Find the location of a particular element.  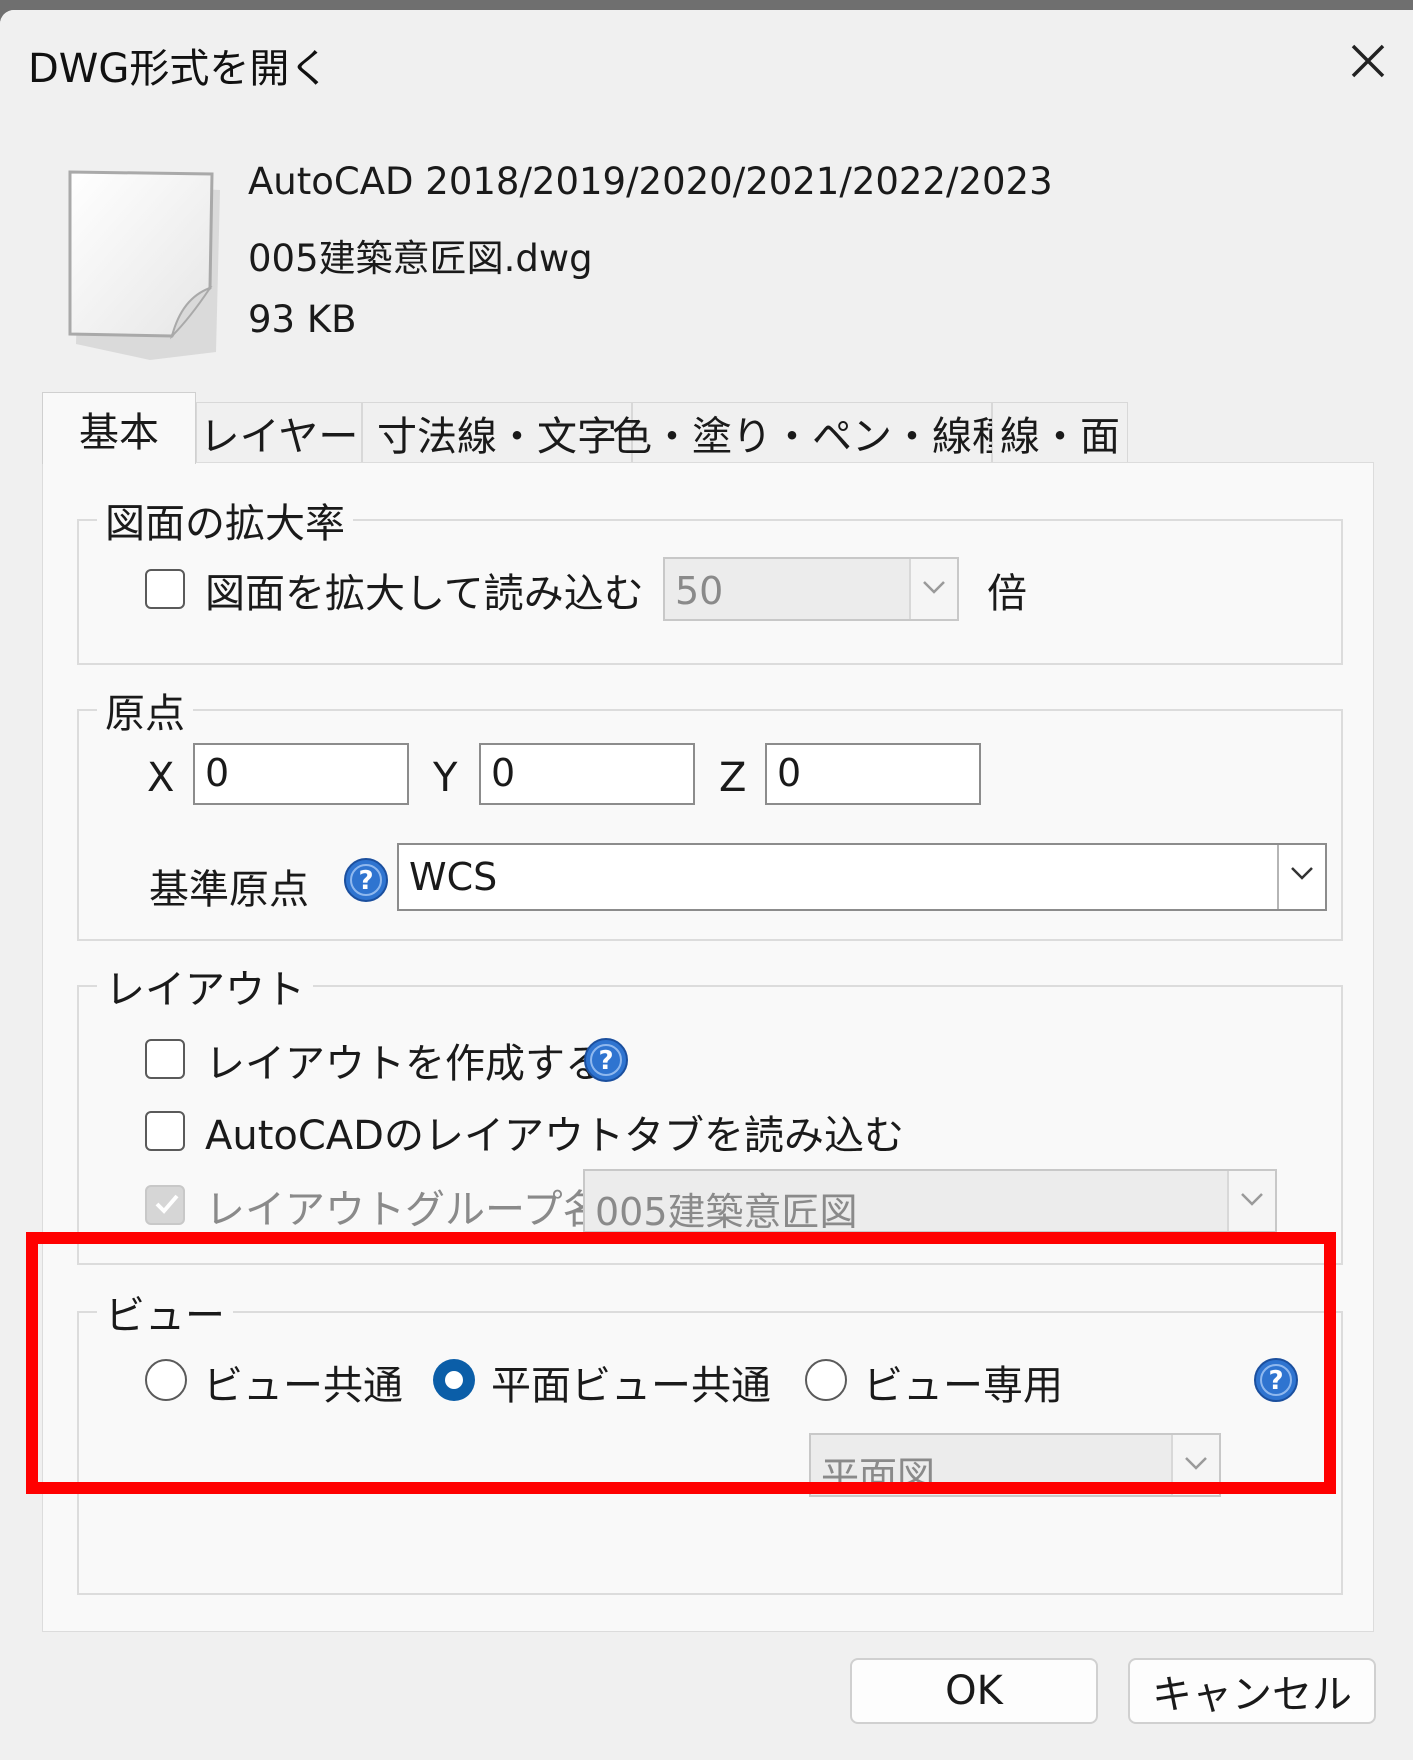

origin-group: 原点 X 0 Y 0 Z 0 基準原点 ? WCS is located at coordinates (710, 811).